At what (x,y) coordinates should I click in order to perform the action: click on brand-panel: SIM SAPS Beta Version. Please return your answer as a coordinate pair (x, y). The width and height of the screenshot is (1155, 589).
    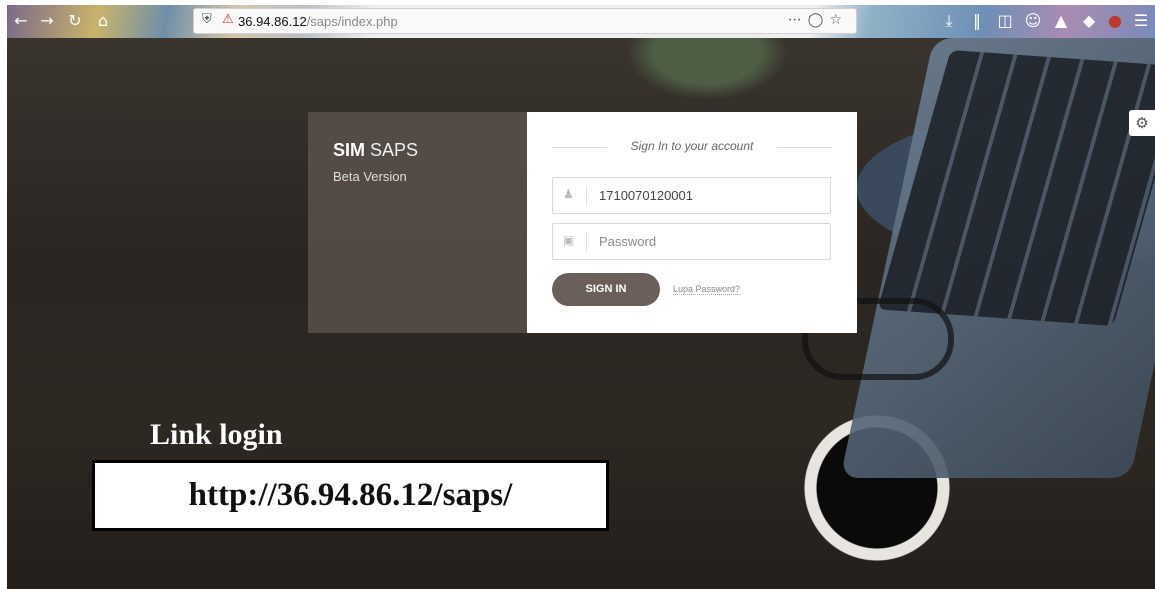
    Looking at the image, I should click on (418, 222).